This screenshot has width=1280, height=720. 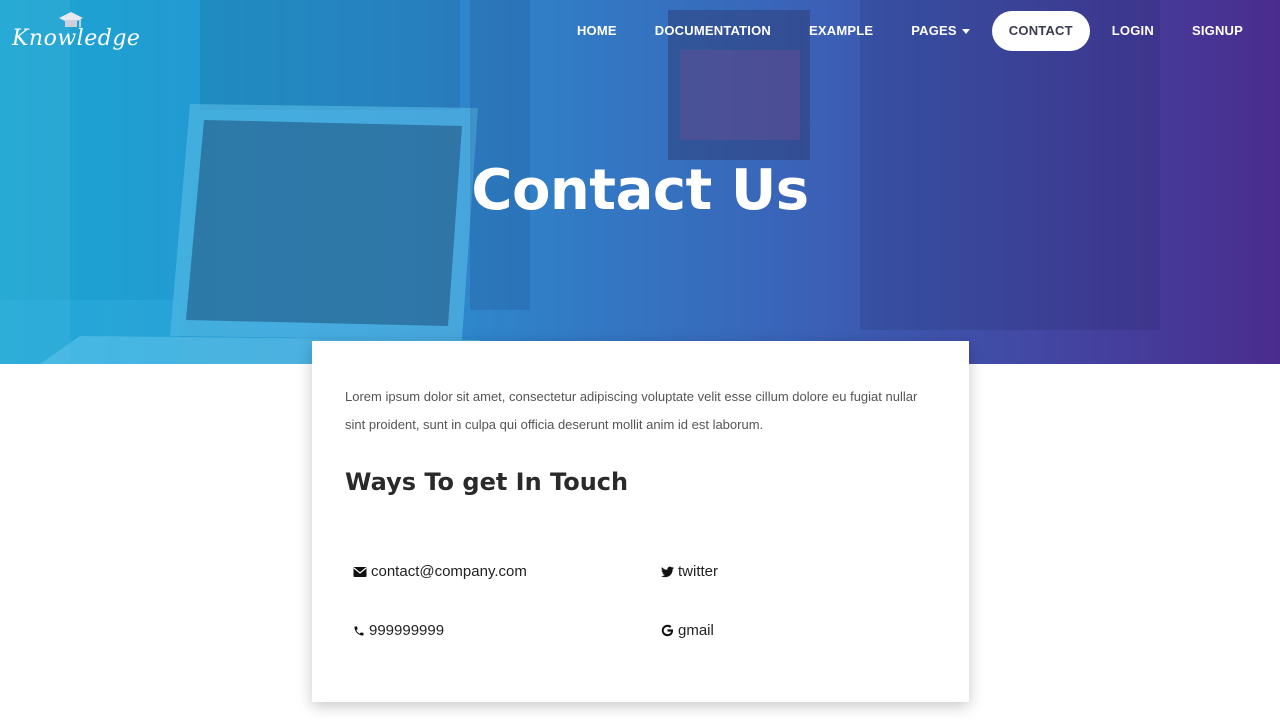 What do you see at coordinates (407, 630) in the screenshot?
I see `contact-phone-text: 999999999` at bounding box center [407, 630].